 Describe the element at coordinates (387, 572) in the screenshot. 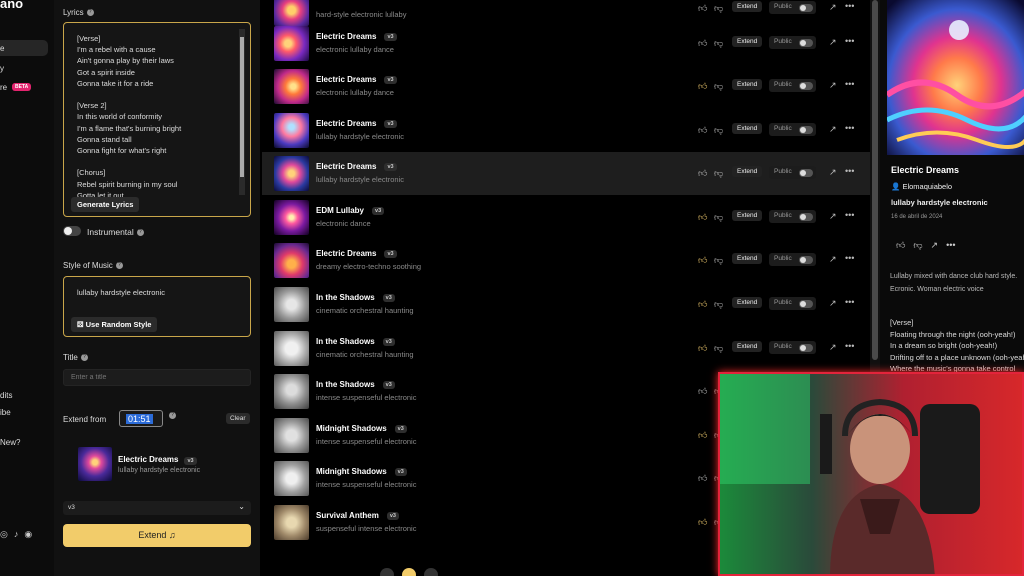

I see `previous-icon` at that location.